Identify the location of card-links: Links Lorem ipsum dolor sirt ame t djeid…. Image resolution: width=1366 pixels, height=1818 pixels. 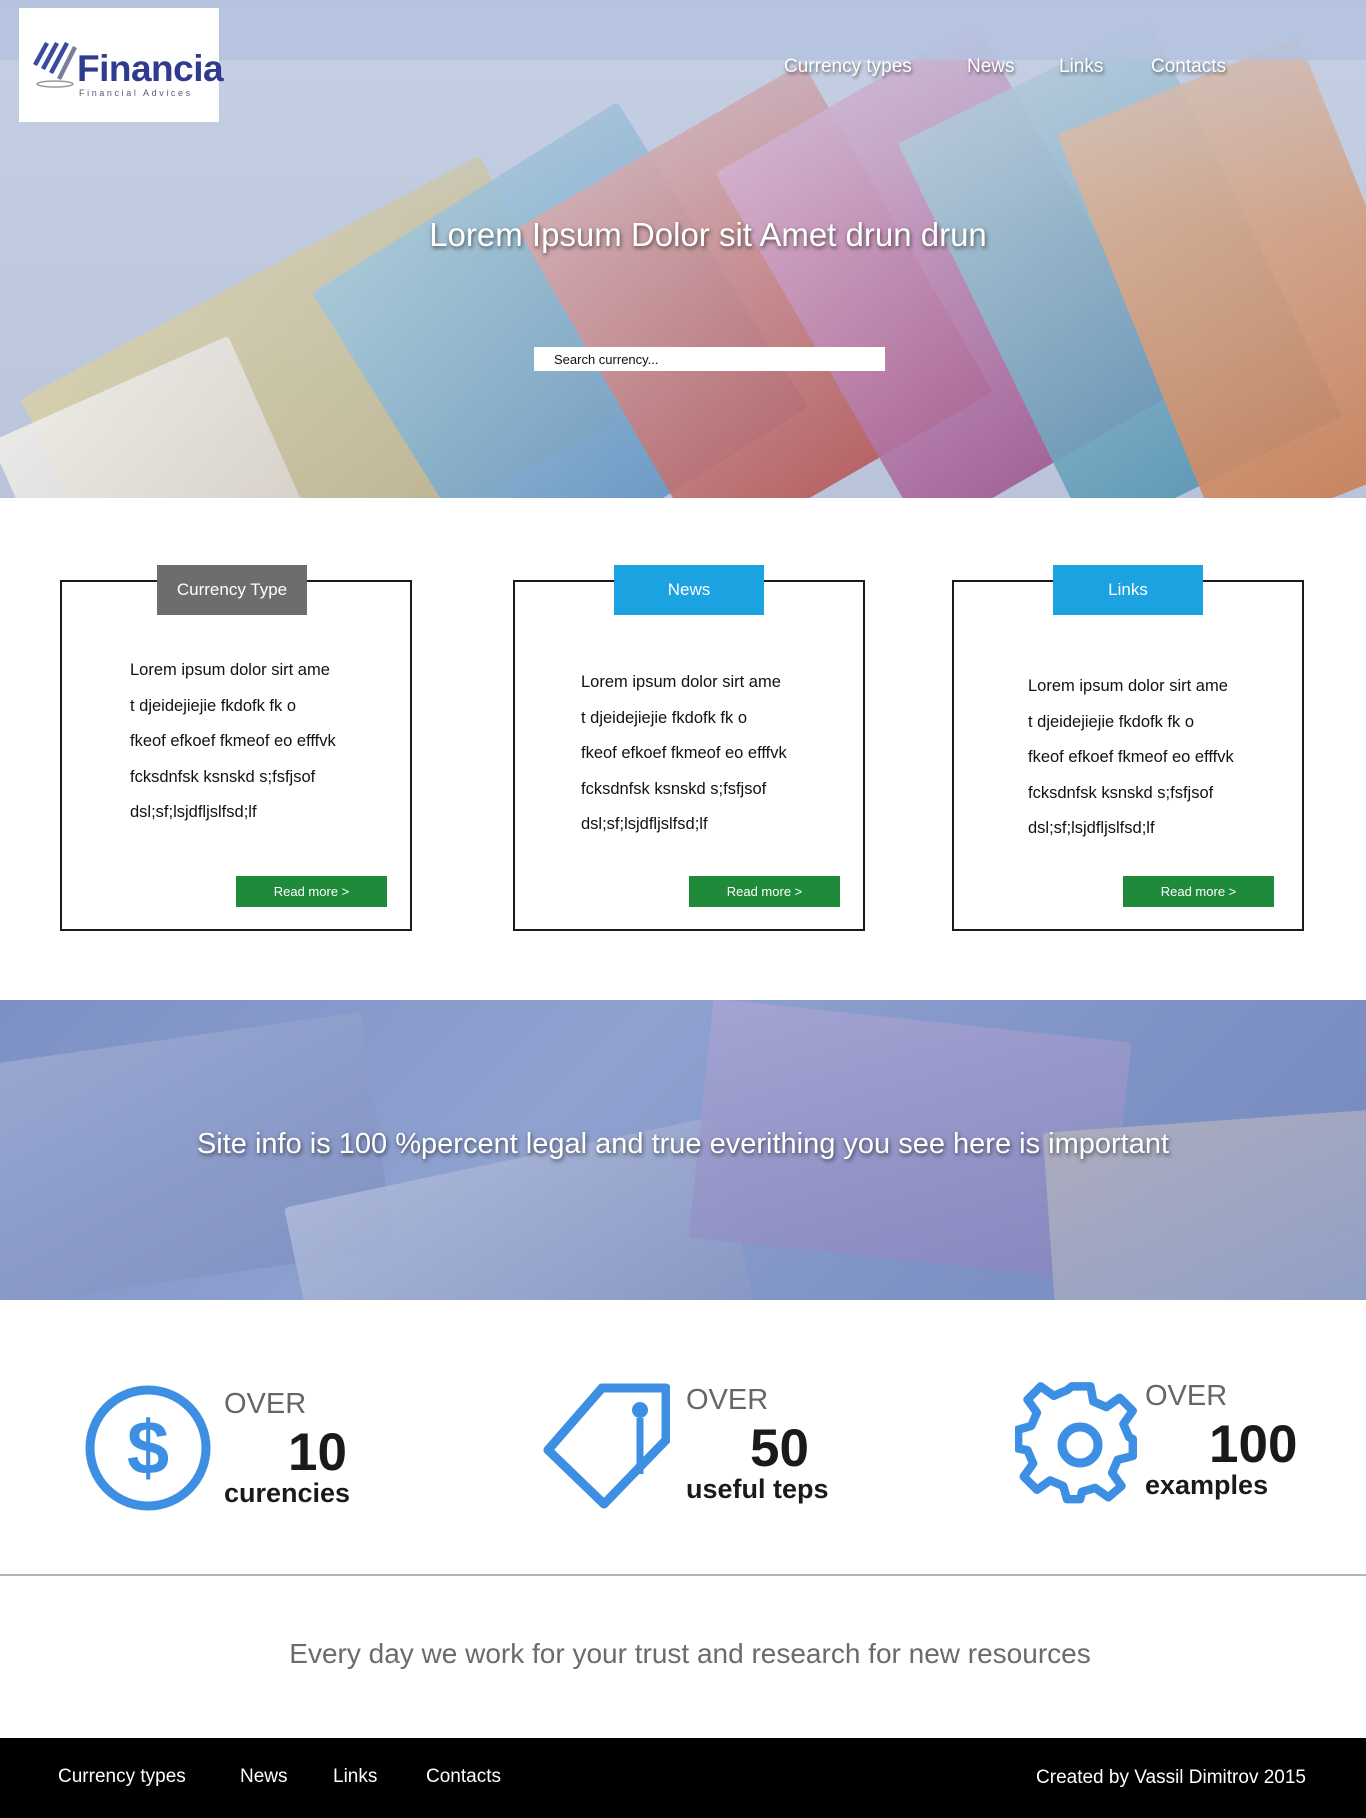
(1128, 748).